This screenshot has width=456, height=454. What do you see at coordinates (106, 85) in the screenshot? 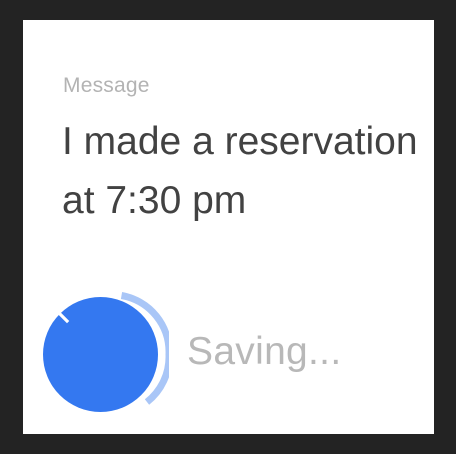
I see `message-label: Message` at bounding box center [106, 85].